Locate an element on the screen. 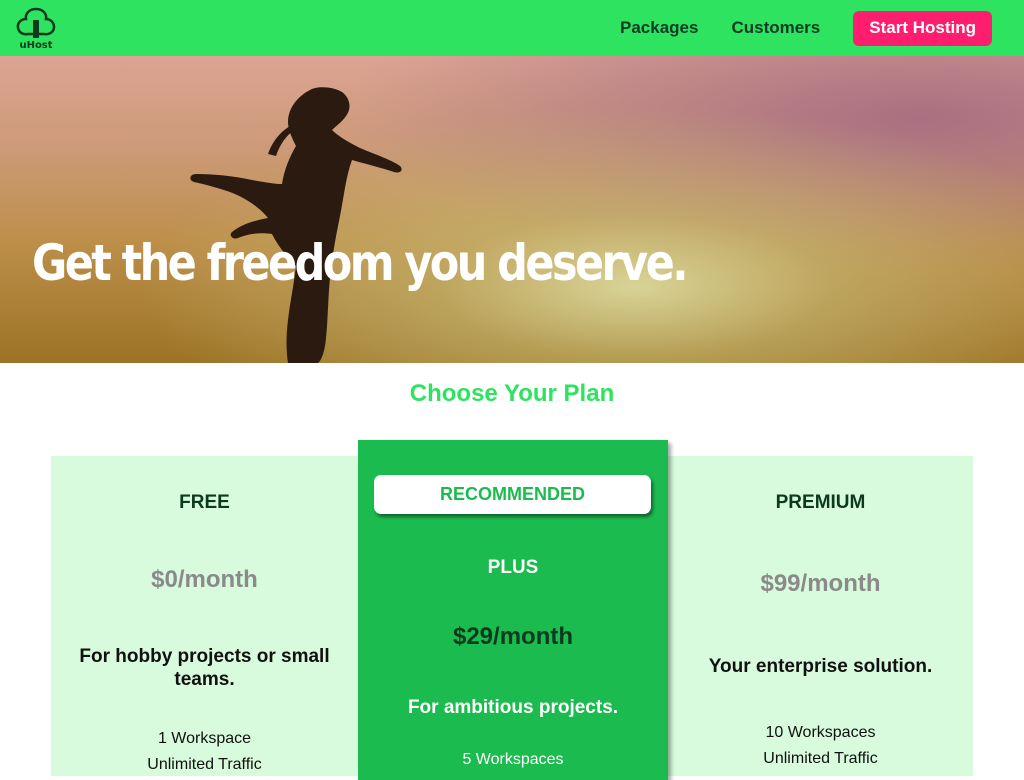  plan-name: PREMIUM is located at coordinates (820, 502).